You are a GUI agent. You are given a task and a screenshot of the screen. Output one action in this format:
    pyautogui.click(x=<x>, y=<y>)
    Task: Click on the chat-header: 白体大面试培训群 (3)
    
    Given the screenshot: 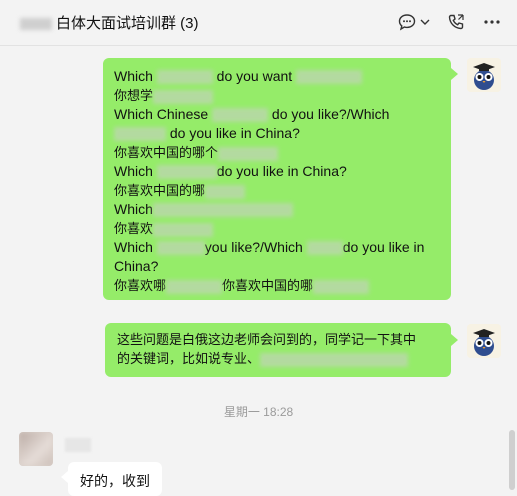 What is the action you would take?
    pyautogui.click(x=258, y=23)
    